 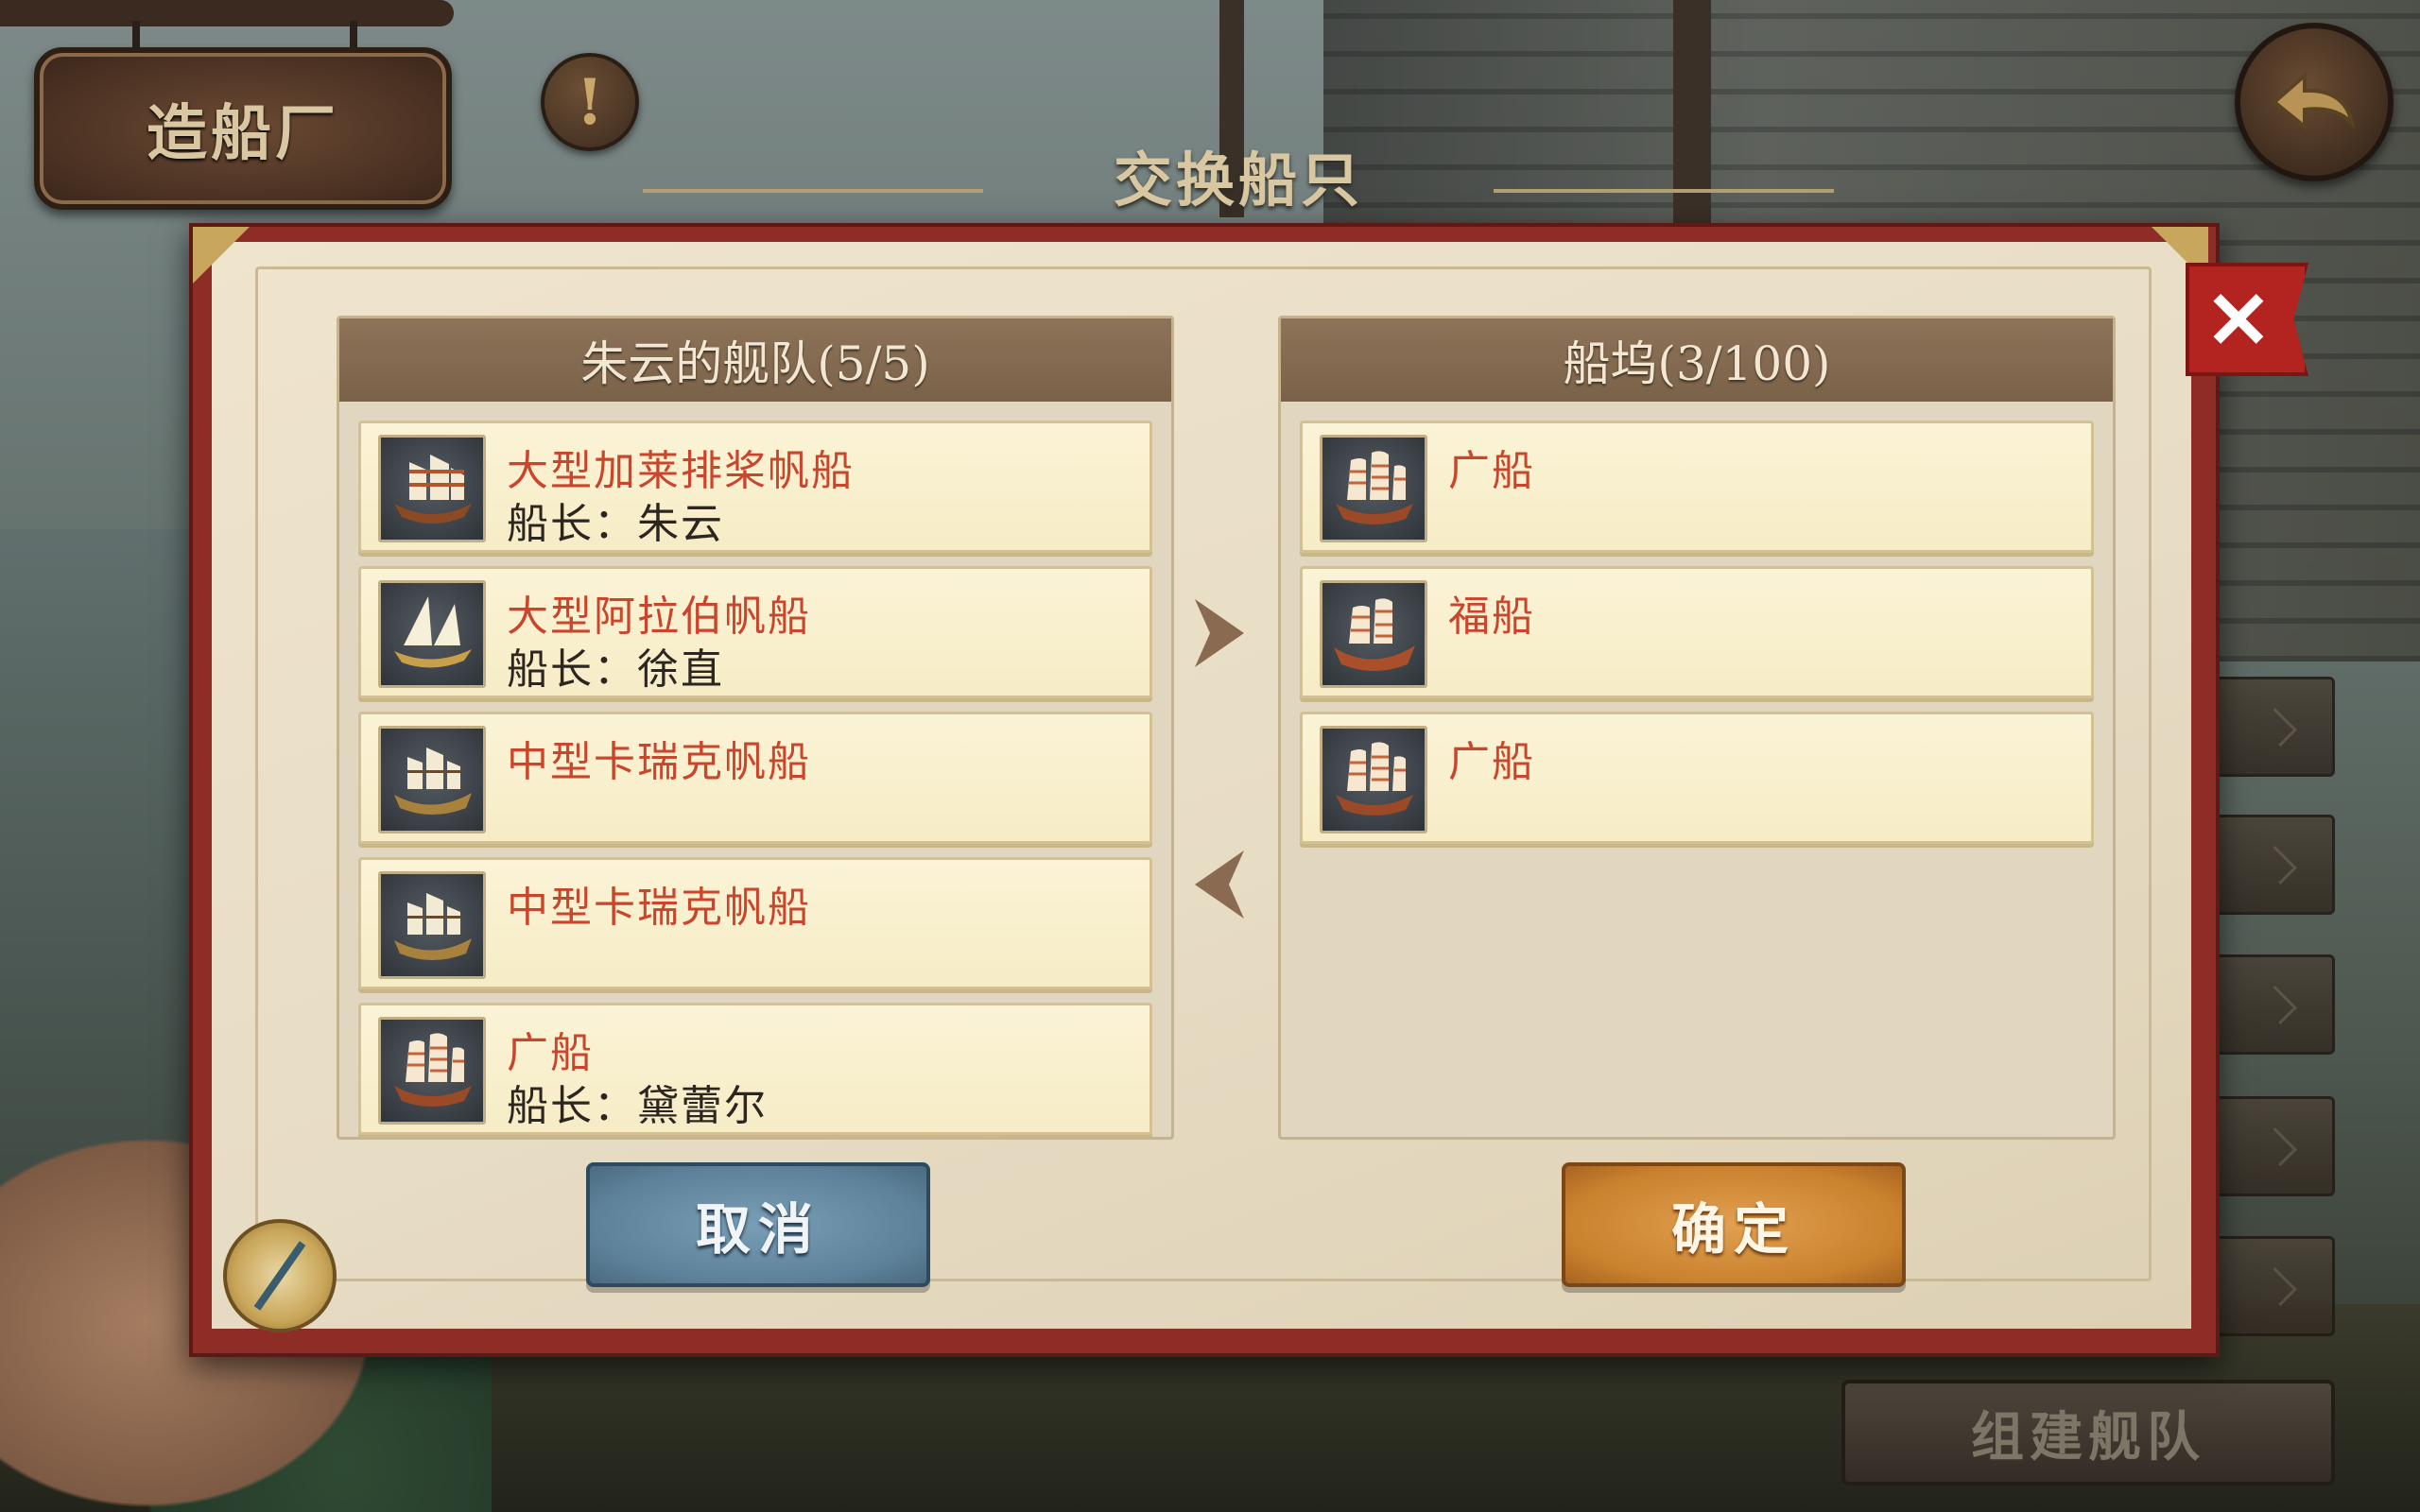 What do you see at coordinates (2088, 1433) in the screenshot?
I see `build-fleet-button: 组建舰队` at bounding box center [2088, 1433].